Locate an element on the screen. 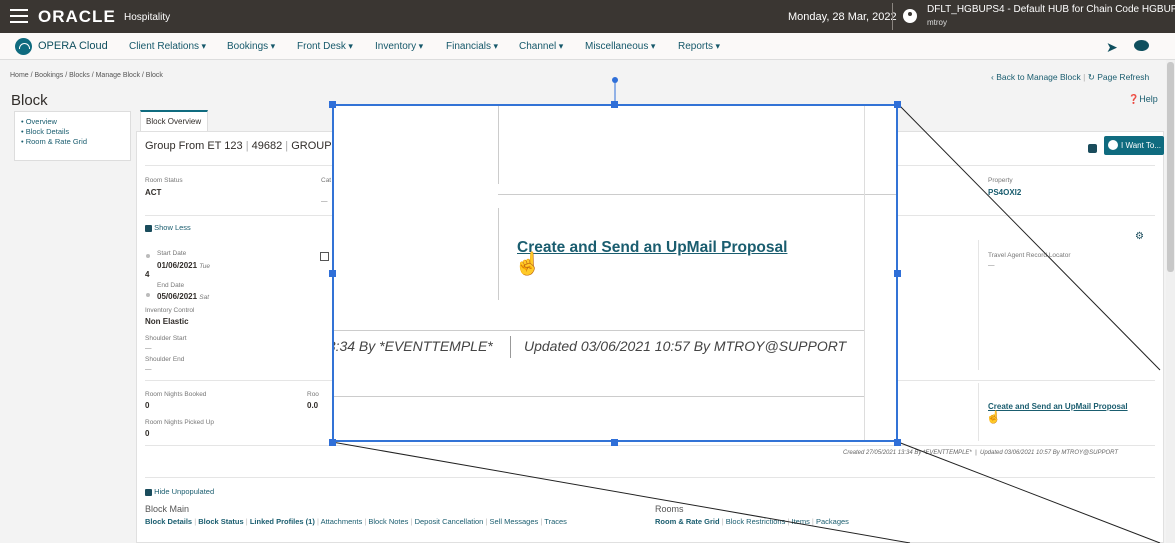 The height and width of the screenshot is (543, 1175). zoom-upmail-link: Create and Send an UpMail Proposal is located at coordinates (652, 248).